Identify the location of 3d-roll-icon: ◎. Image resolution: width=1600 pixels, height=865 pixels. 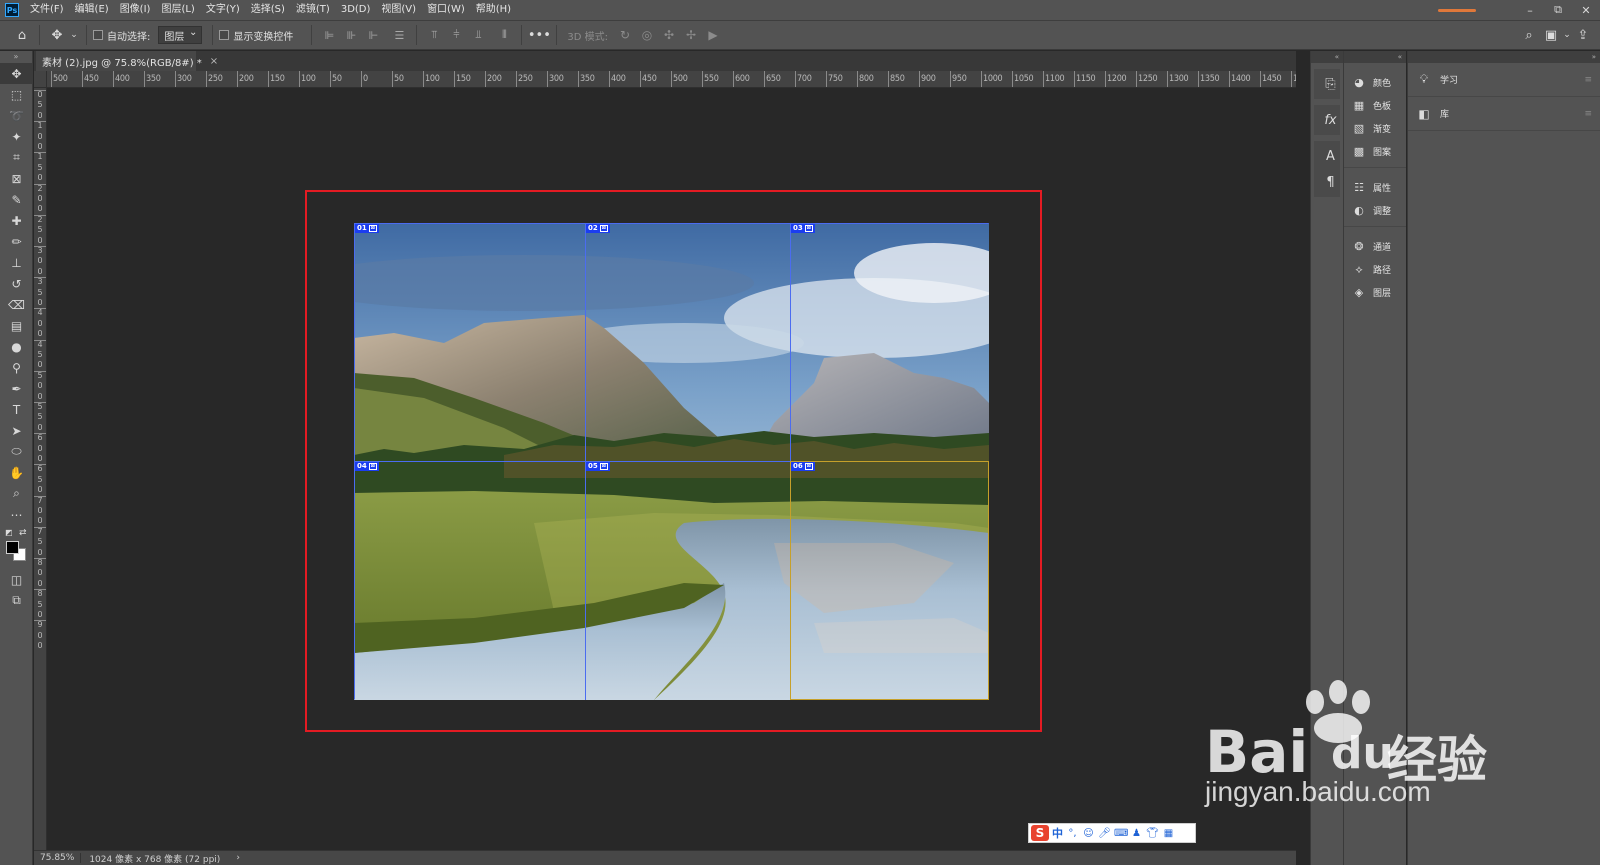
(647, 35).